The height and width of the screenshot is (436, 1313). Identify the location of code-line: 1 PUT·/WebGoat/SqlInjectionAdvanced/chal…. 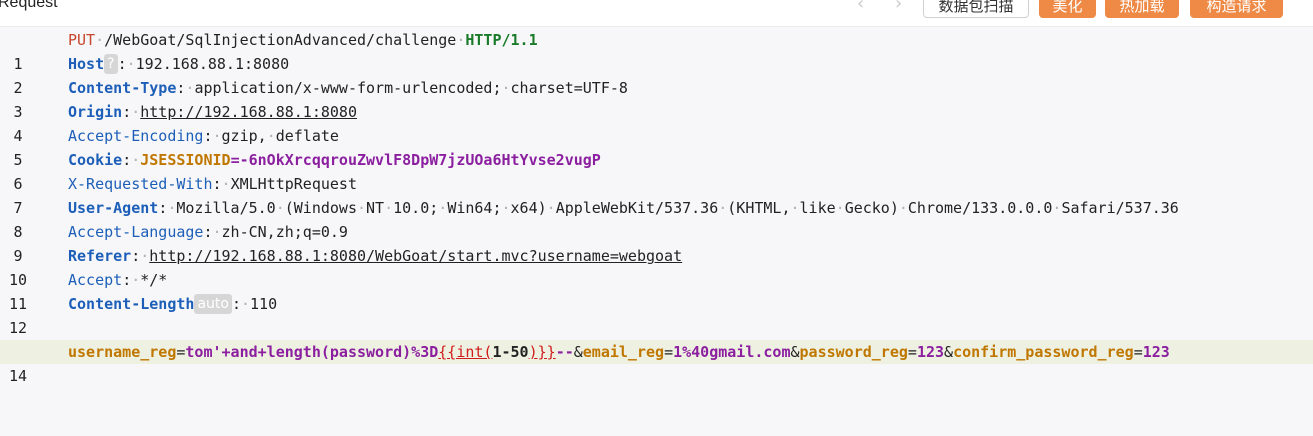
(656, 50).